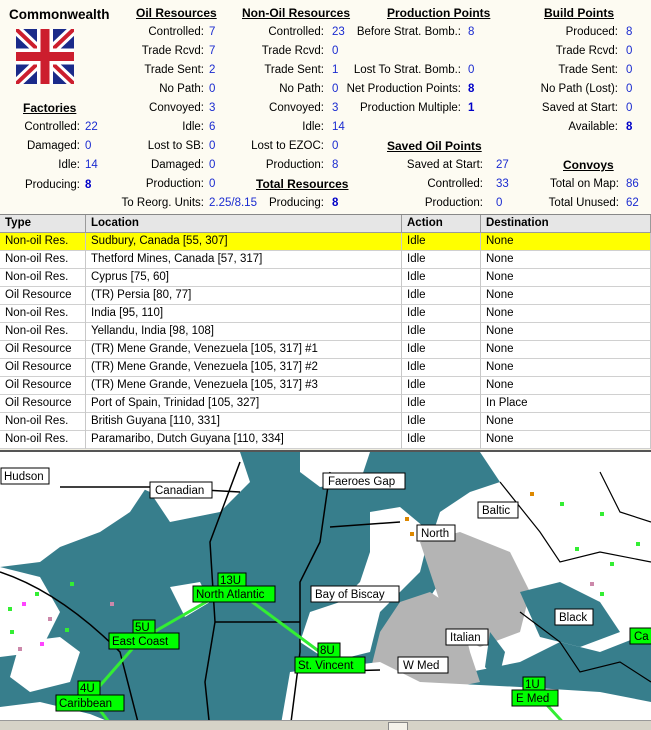 The width and height of the screenshot is (651, 730). What do you see at coordinates (434, 146) in the screenshot?
I see `saved-oil-heading: Saved Oil Points` at bounding box center [434, 146].